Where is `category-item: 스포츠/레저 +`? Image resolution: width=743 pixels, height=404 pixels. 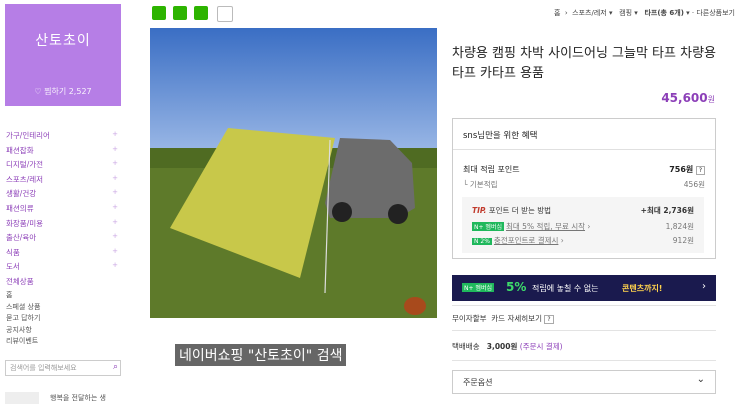
category-item: 스포츠/레저 + is located at coordinates (62, 179).